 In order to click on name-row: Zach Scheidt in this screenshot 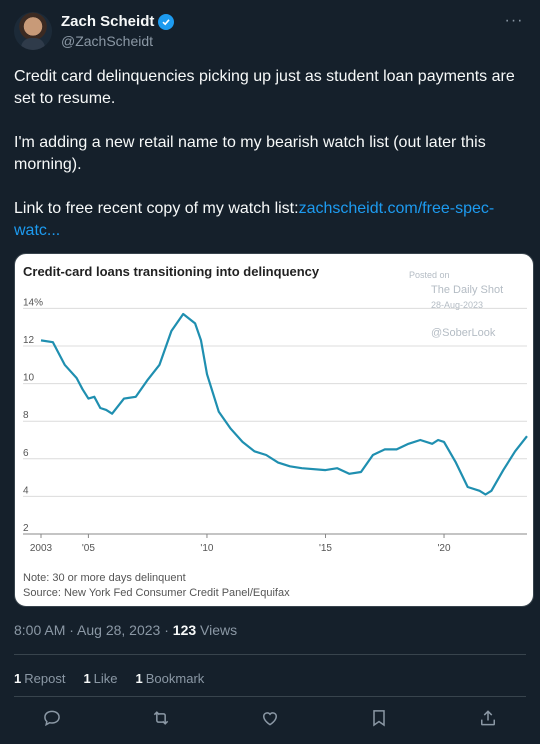, I will do `click(118, 21)`.